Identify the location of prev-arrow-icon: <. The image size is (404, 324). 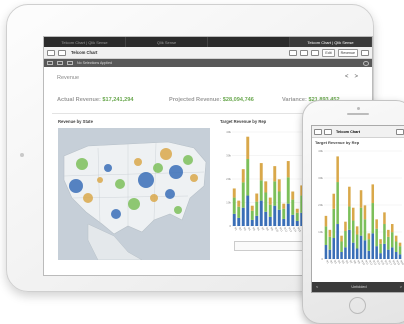
(317, 287).